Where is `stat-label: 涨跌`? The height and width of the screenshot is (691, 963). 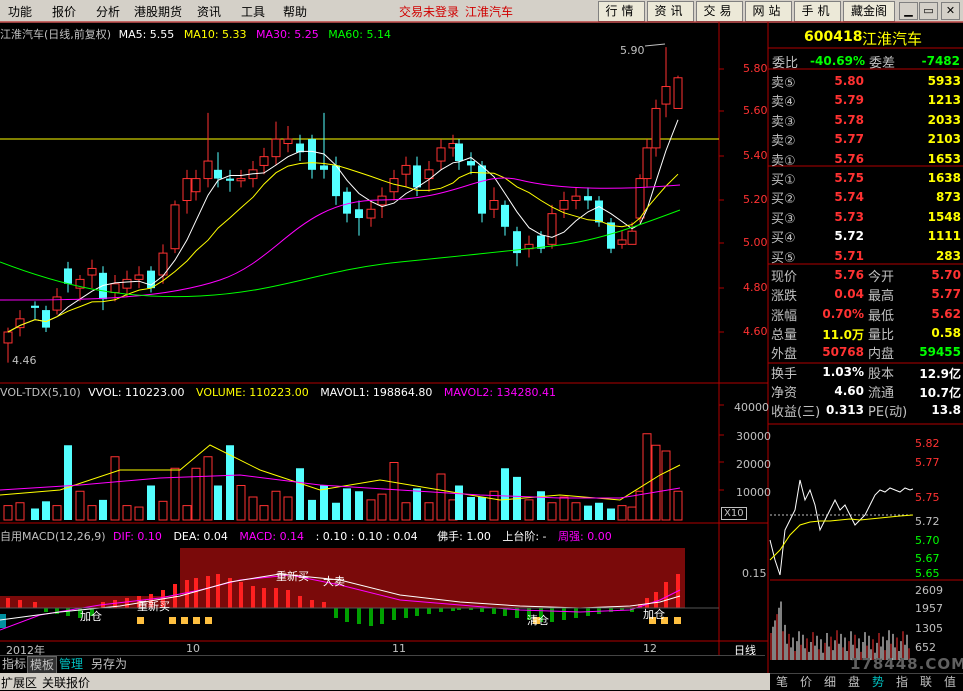
stat-label: 涨跌 is located at coordinates (784, 297).